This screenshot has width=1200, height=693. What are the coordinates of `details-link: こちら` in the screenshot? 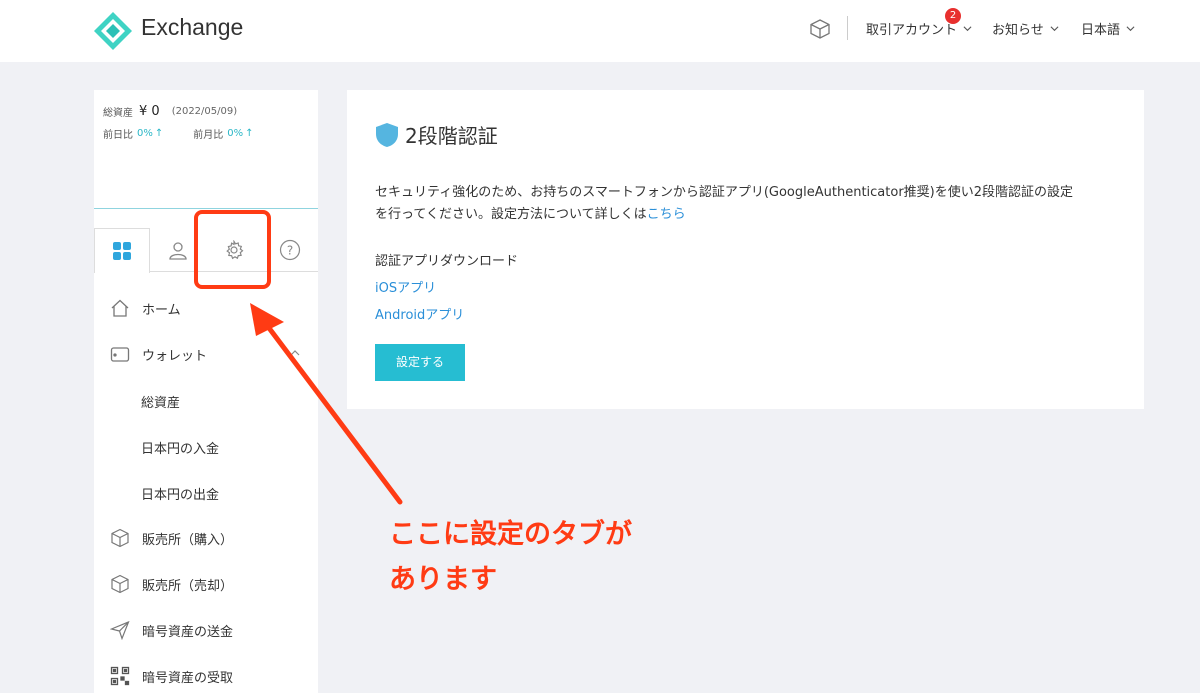 It's located at (666, 214).